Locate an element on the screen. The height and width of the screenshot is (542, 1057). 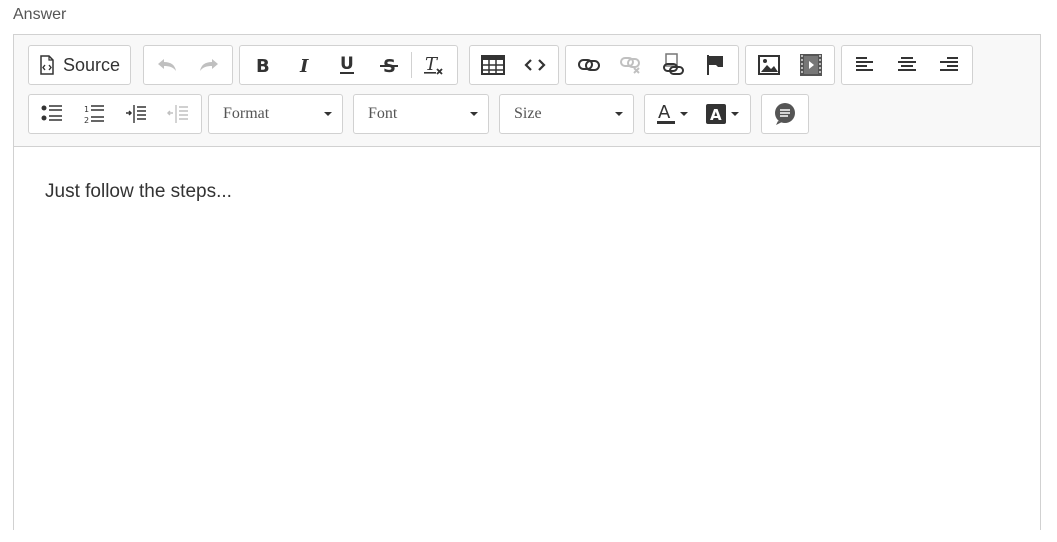
format-label: Format is located at coordinates (246, 113).